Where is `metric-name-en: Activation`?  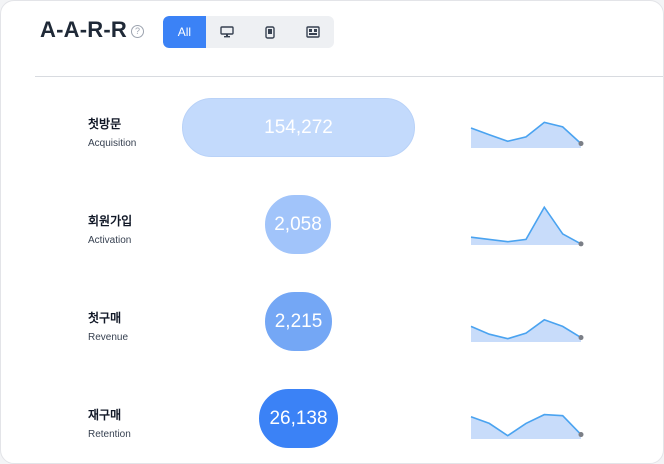
metric-name-en: Activation is located at coordinates (110, 240).